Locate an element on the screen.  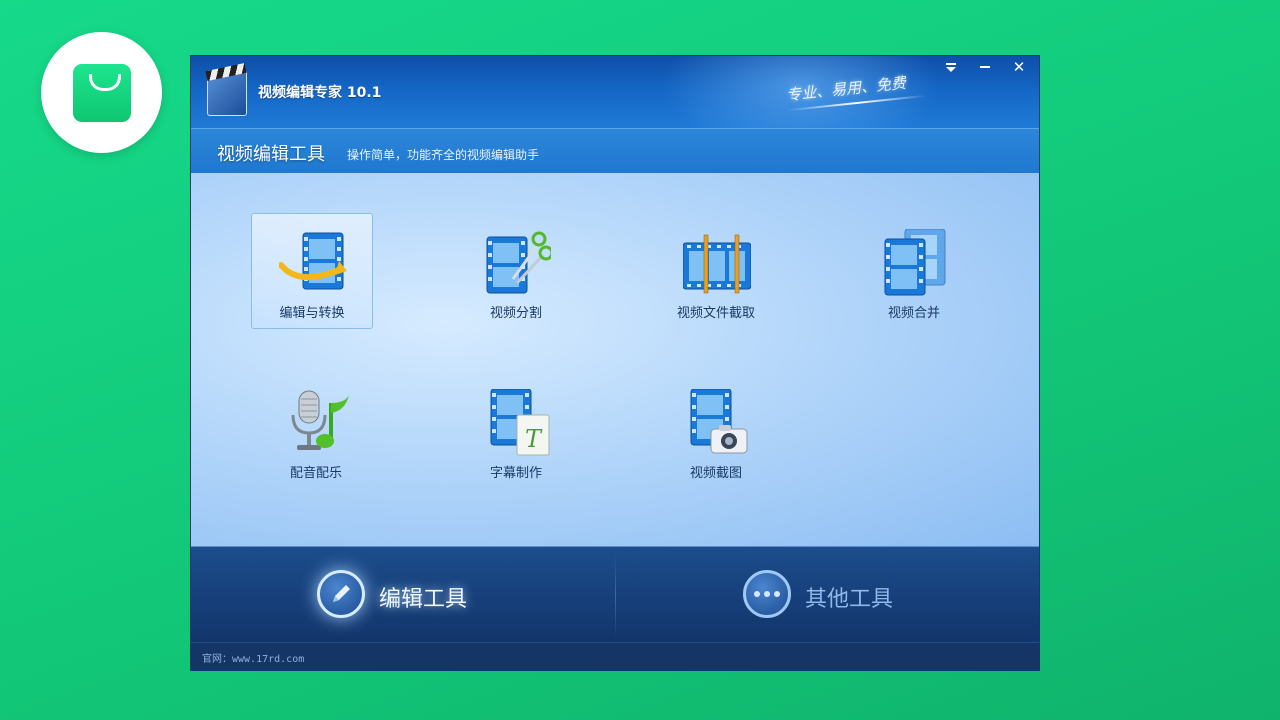
tool-edit-convert: 编辑与转换 is located at coordinates (312, 271).